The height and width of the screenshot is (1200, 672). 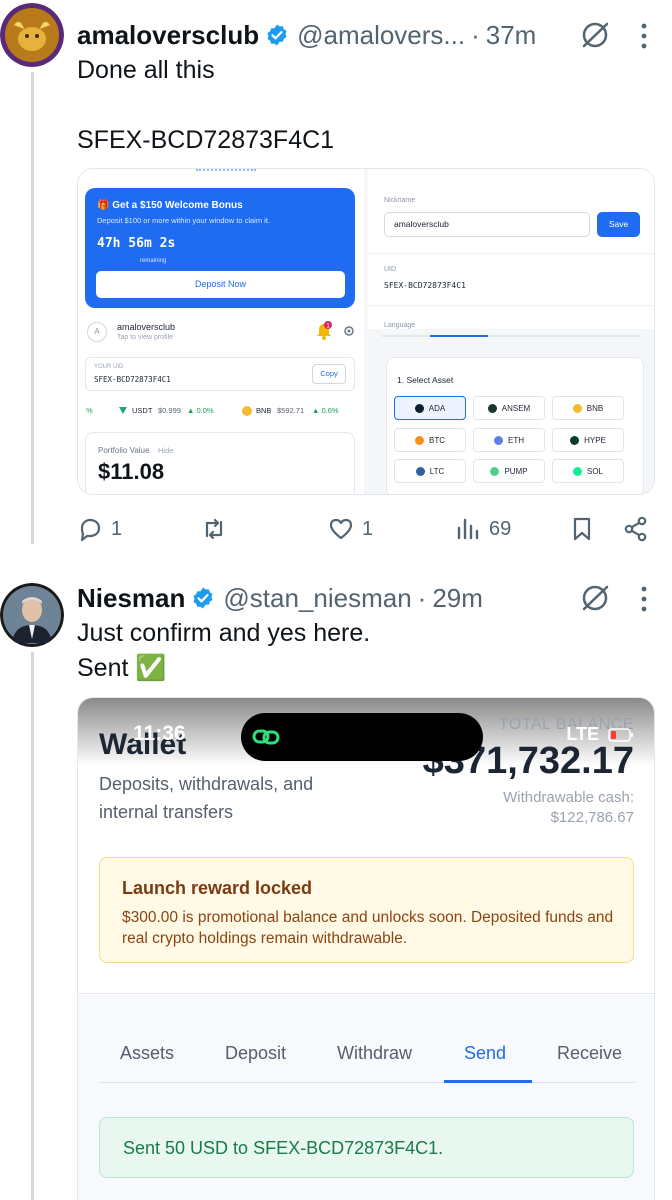 What do you see at coordinates (468, 529) in the screenshot?
I see `views-chart-icon` at bounding box center [468, 529].